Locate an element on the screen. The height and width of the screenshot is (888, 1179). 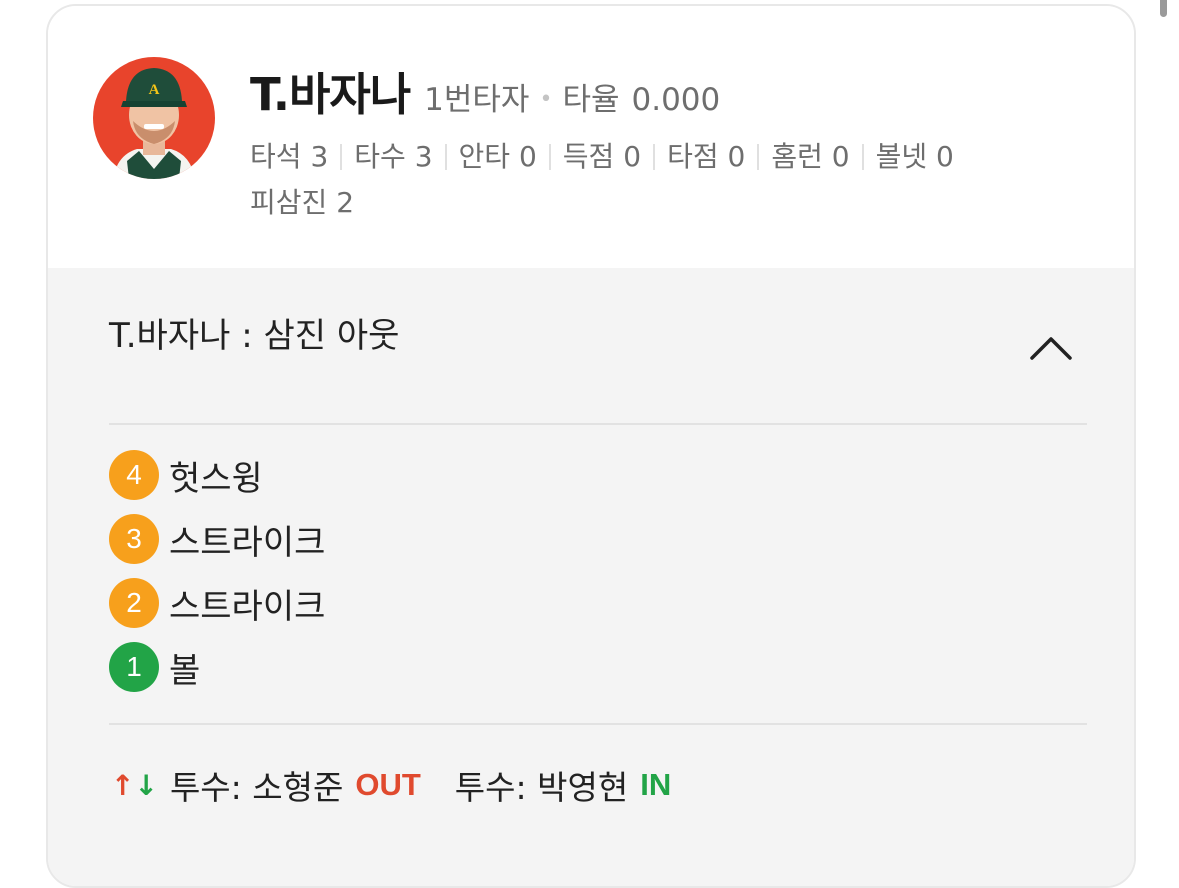
player-name: T.바자나 is located at coordinates (330, 90).